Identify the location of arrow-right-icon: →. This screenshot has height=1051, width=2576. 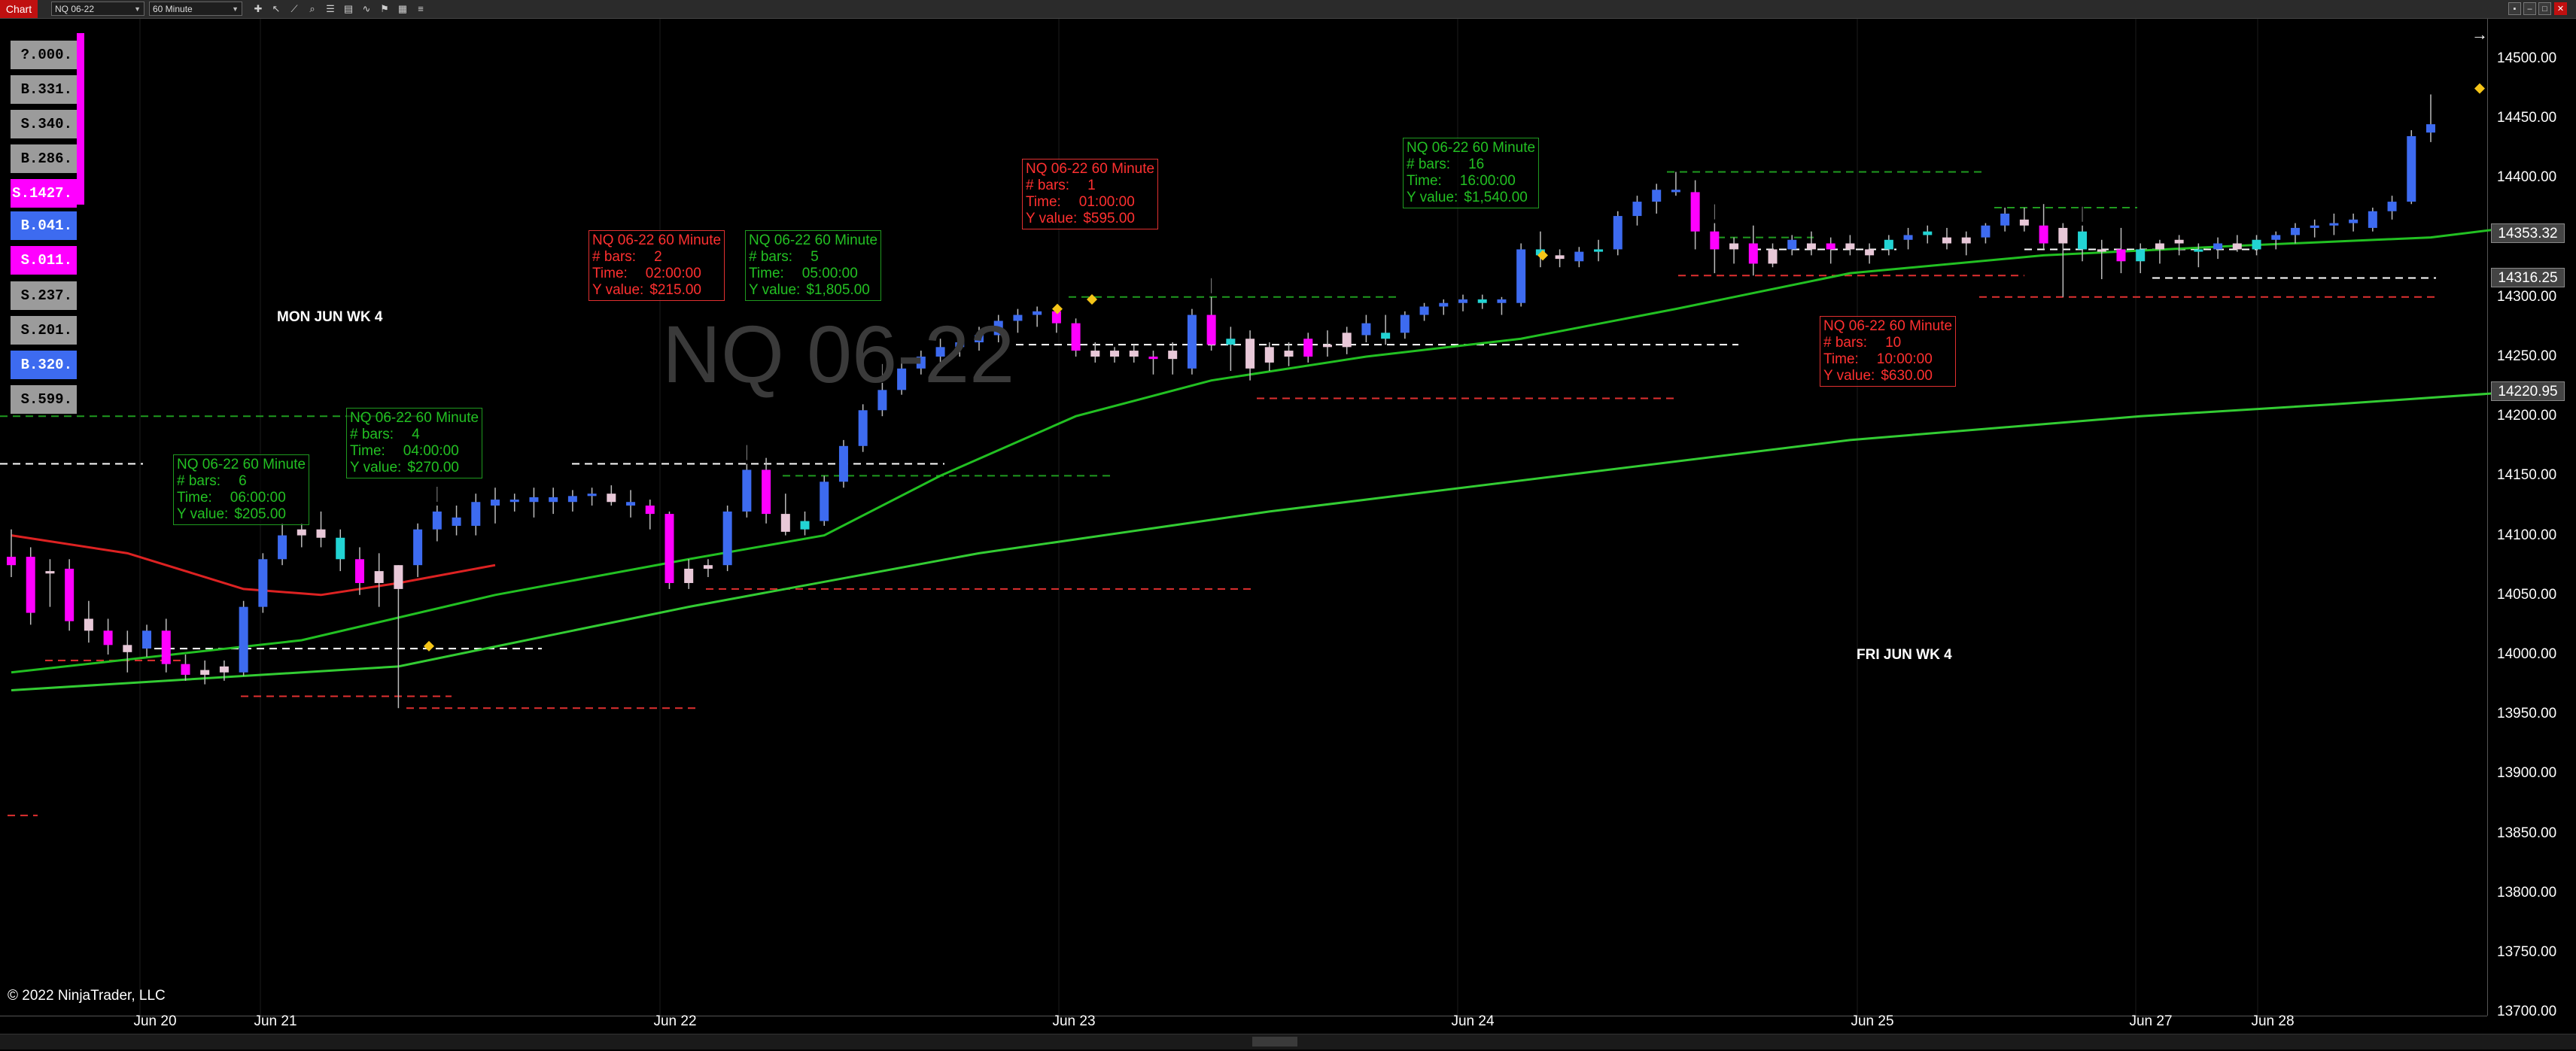
(2479, 34).